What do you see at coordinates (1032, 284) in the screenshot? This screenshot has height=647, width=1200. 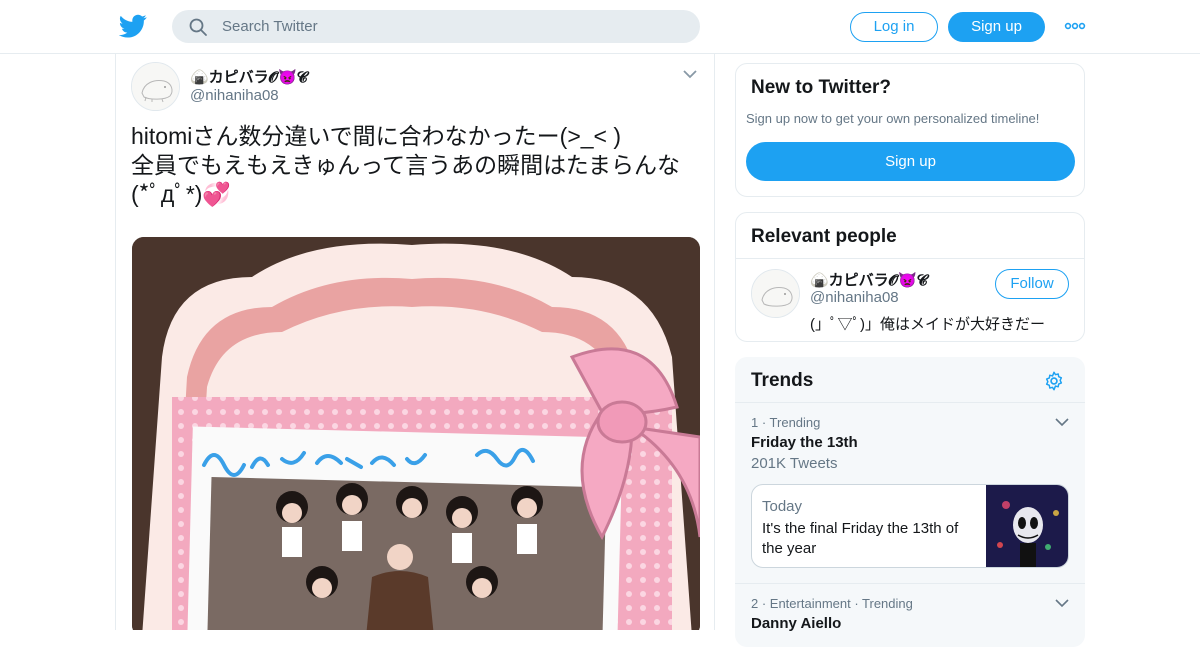 I see `follow-button: Follow` at bounding box center [1032, 284].